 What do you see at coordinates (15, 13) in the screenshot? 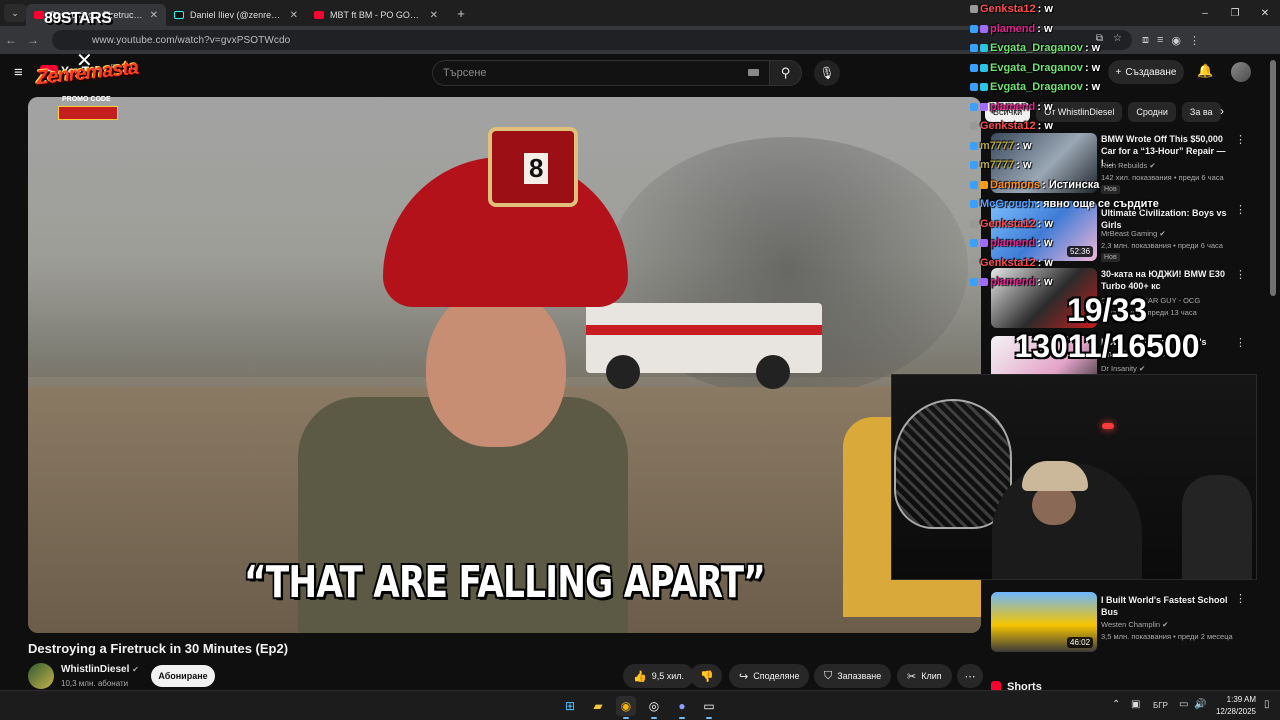
I see `tab-list-button: ⌄` at bounding box center [15, 13].